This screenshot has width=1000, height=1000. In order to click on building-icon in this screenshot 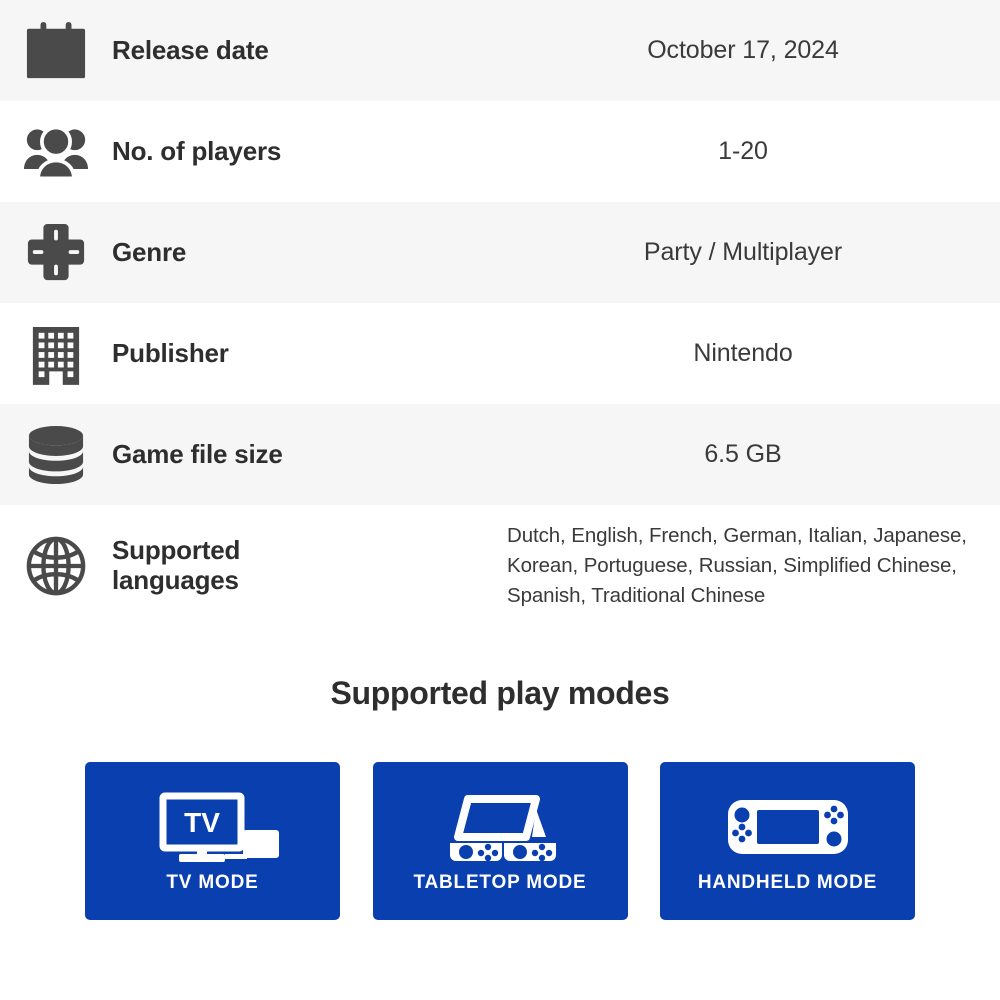, I will do `click(56, 354)`.